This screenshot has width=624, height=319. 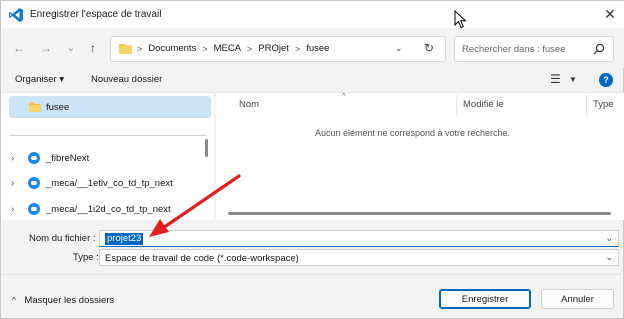 I want to click on breadcrumb-fusee: fusee, so click(x=317, y=48).